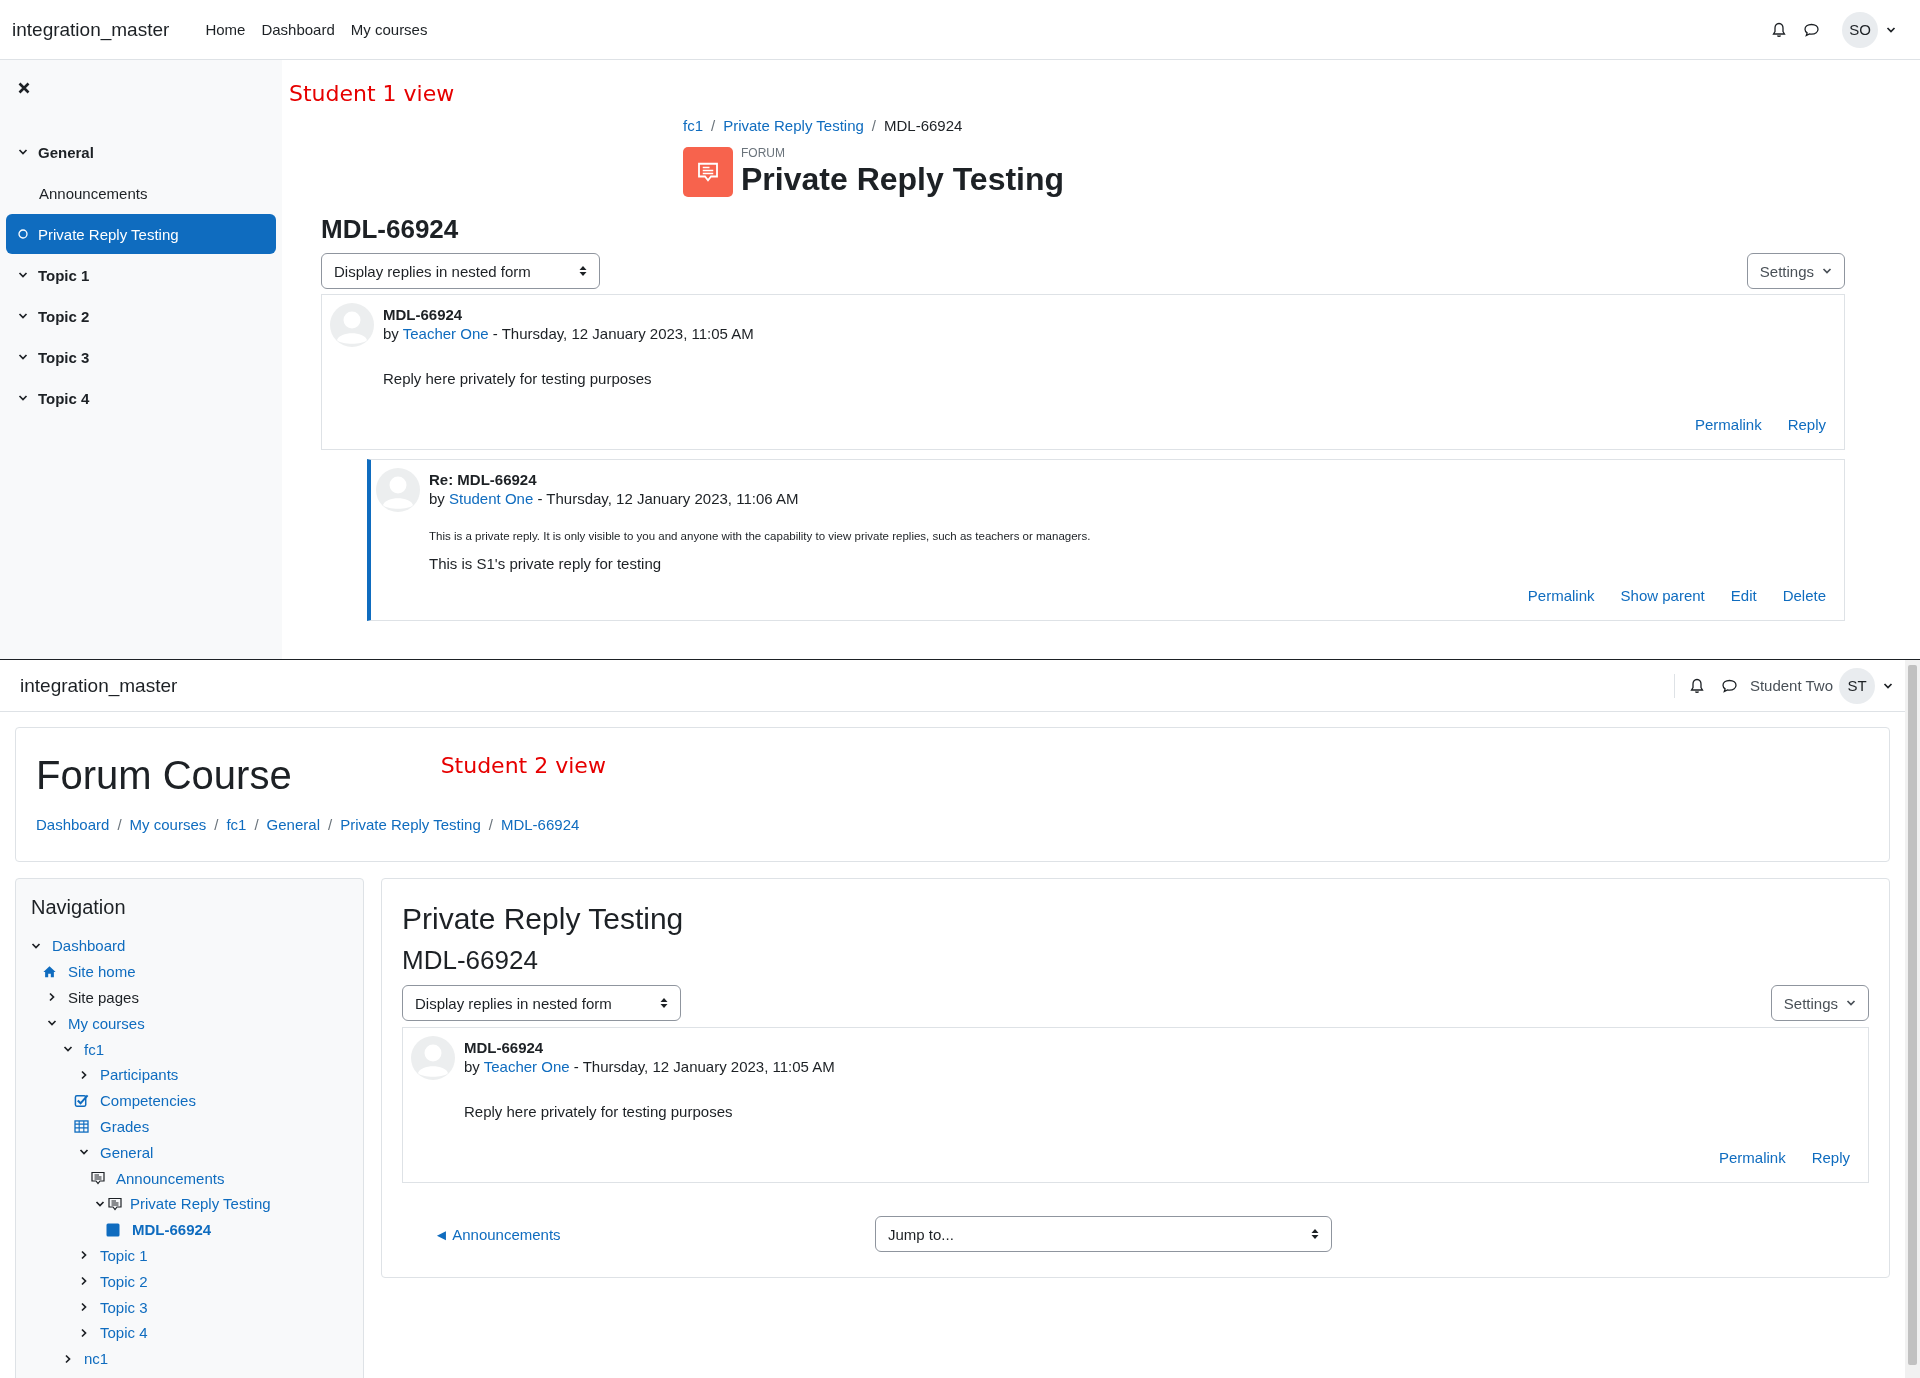  Describe the element at coordinates (73, 825) in the screenshot. I see `breadcrumb-link: Dashboard` at that location.